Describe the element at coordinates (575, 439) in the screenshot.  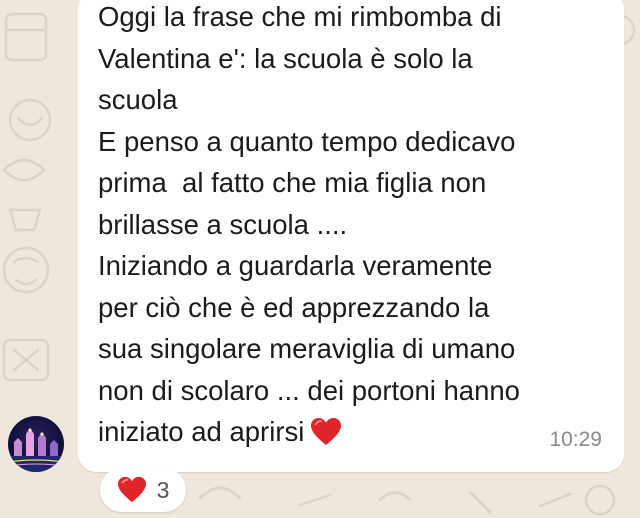
I see `message-timestamp: 10:29` at that location.